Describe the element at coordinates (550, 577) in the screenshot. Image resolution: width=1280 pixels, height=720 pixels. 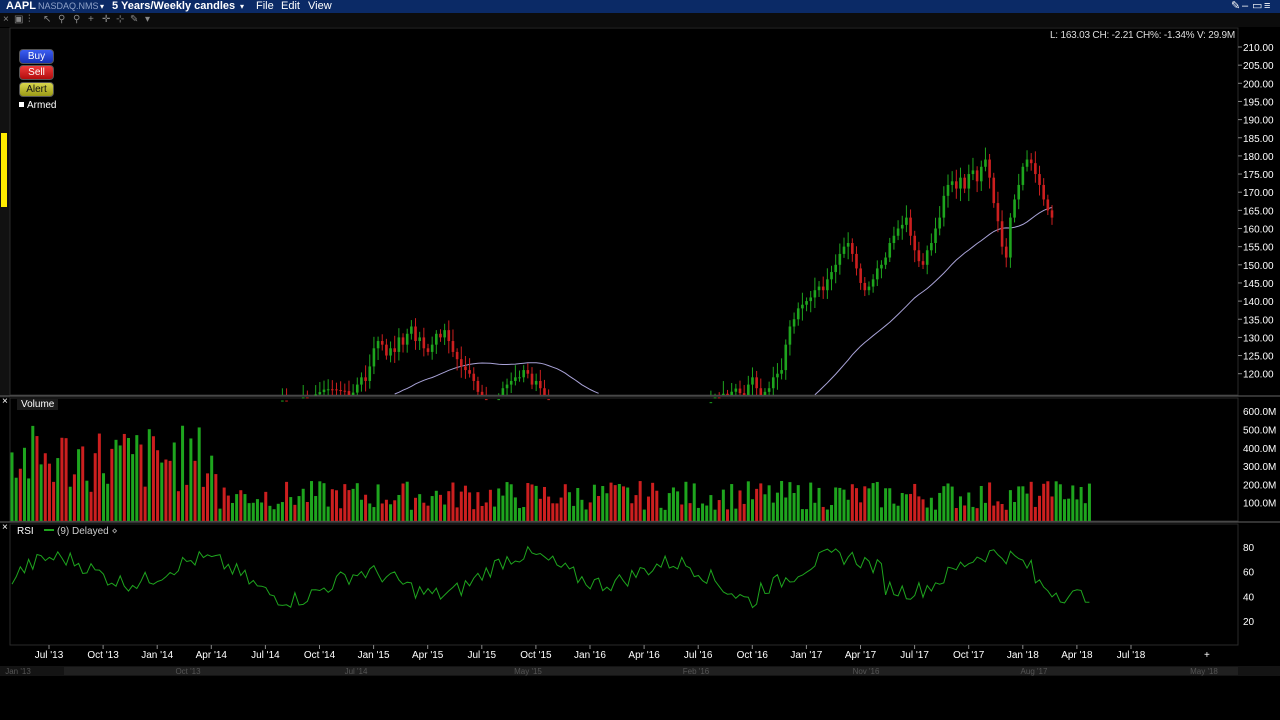
I see `rsi-line` at that location.